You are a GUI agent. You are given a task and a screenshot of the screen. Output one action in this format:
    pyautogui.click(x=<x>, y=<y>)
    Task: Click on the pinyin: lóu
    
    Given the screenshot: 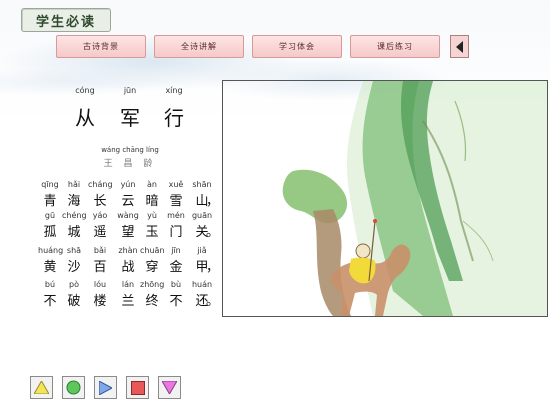 What is the action you would take?
    pyautogui.click(x=100, y=284)
    